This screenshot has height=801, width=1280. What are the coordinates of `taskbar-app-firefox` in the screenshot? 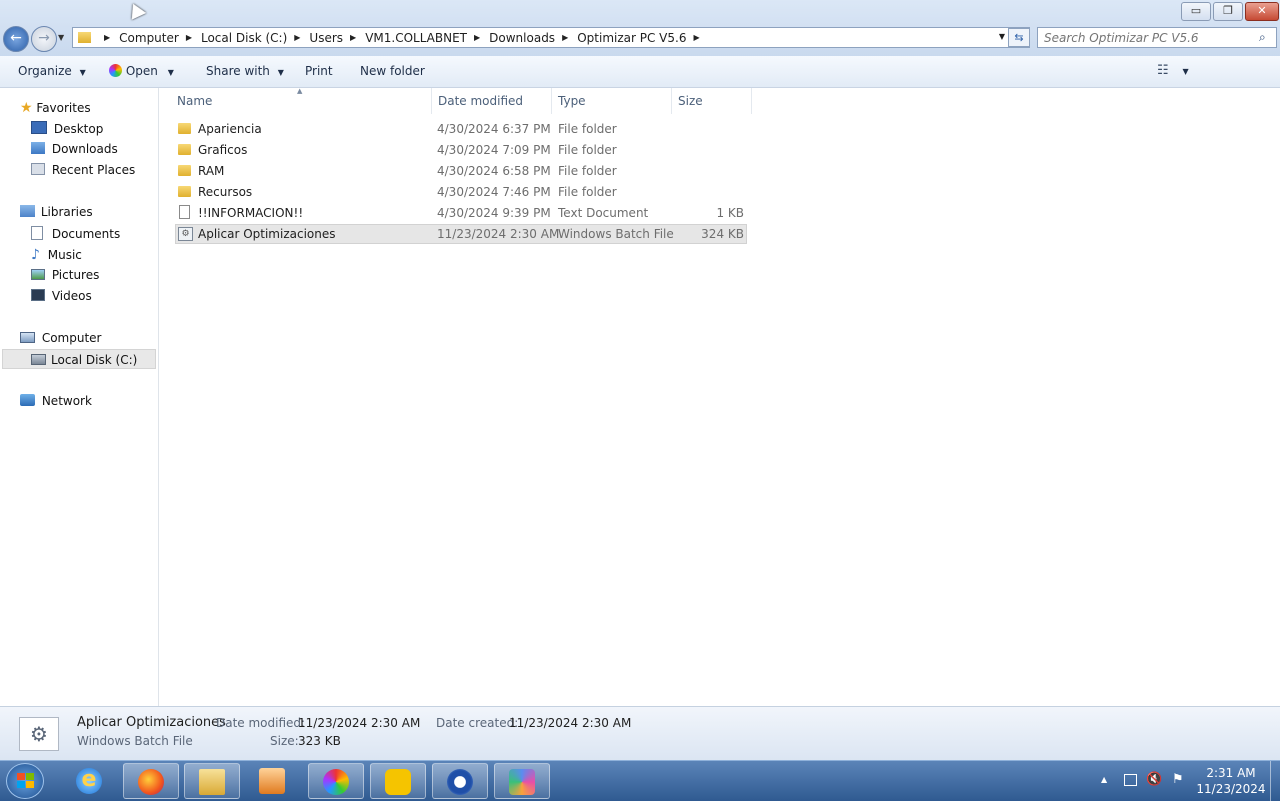 It's located at (151, 781).